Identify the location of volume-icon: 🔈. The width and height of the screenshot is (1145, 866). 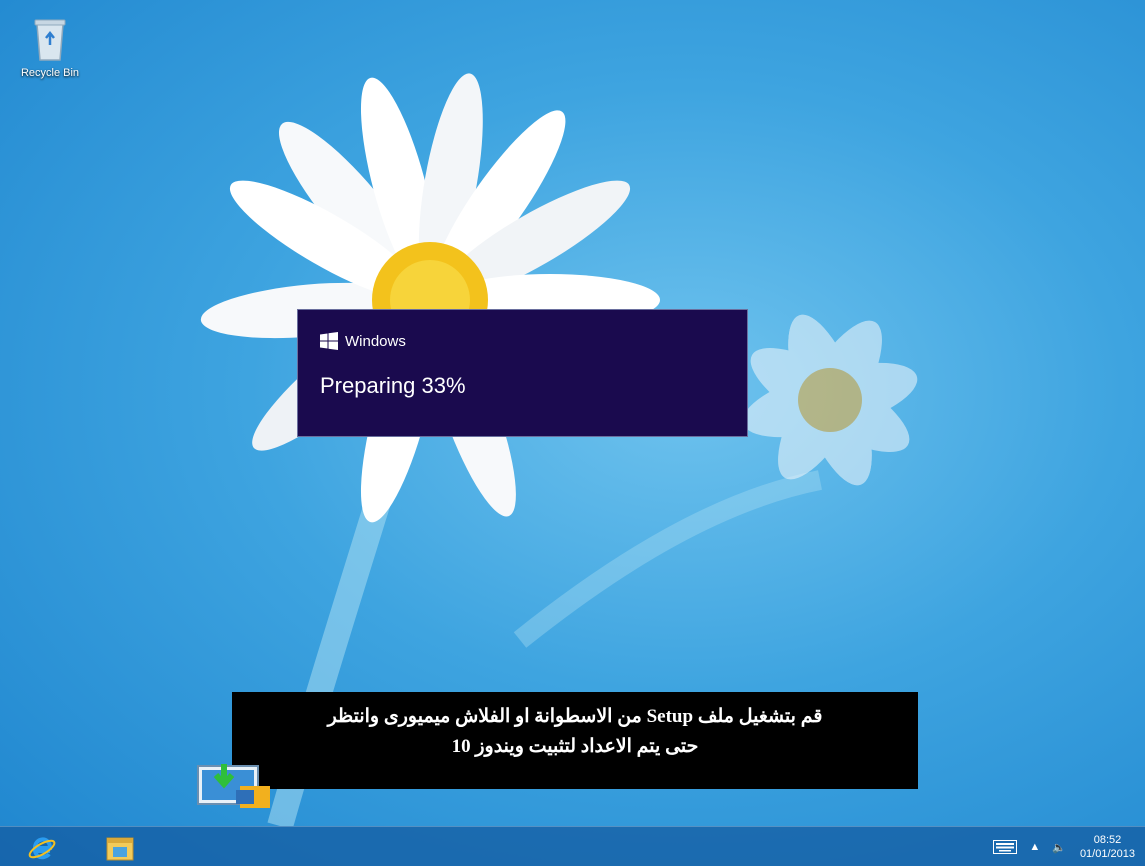
(1059, 847).